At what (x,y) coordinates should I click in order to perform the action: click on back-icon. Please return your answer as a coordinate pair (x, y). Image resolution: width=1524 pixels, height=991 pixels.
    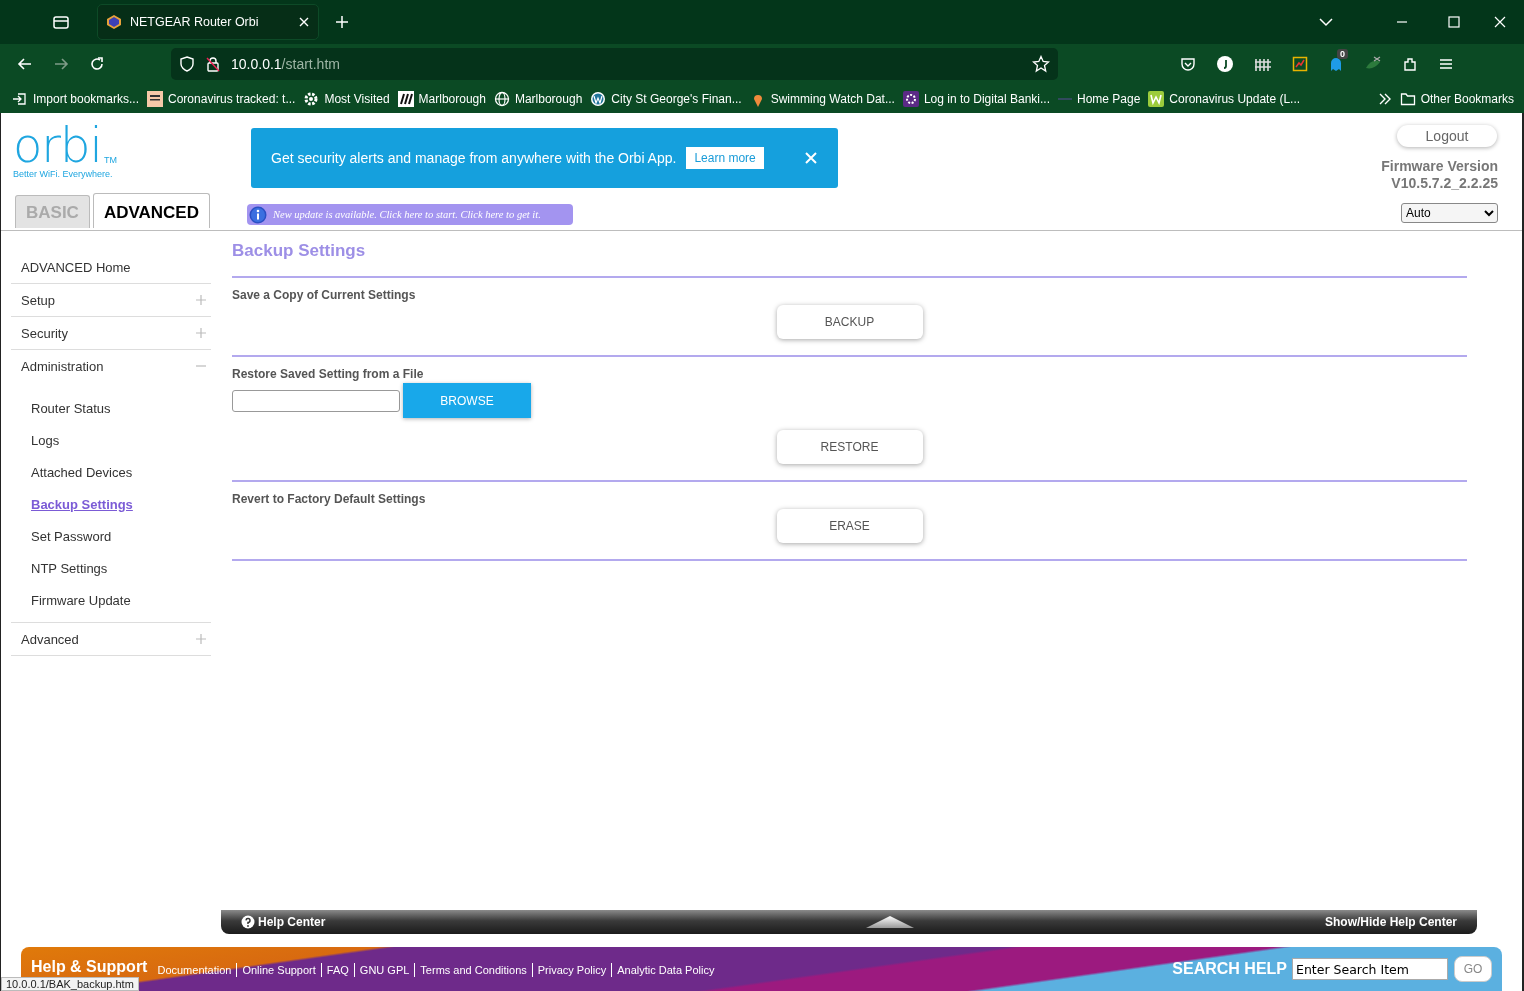
    Looking at the image, I should click on (25, 64).